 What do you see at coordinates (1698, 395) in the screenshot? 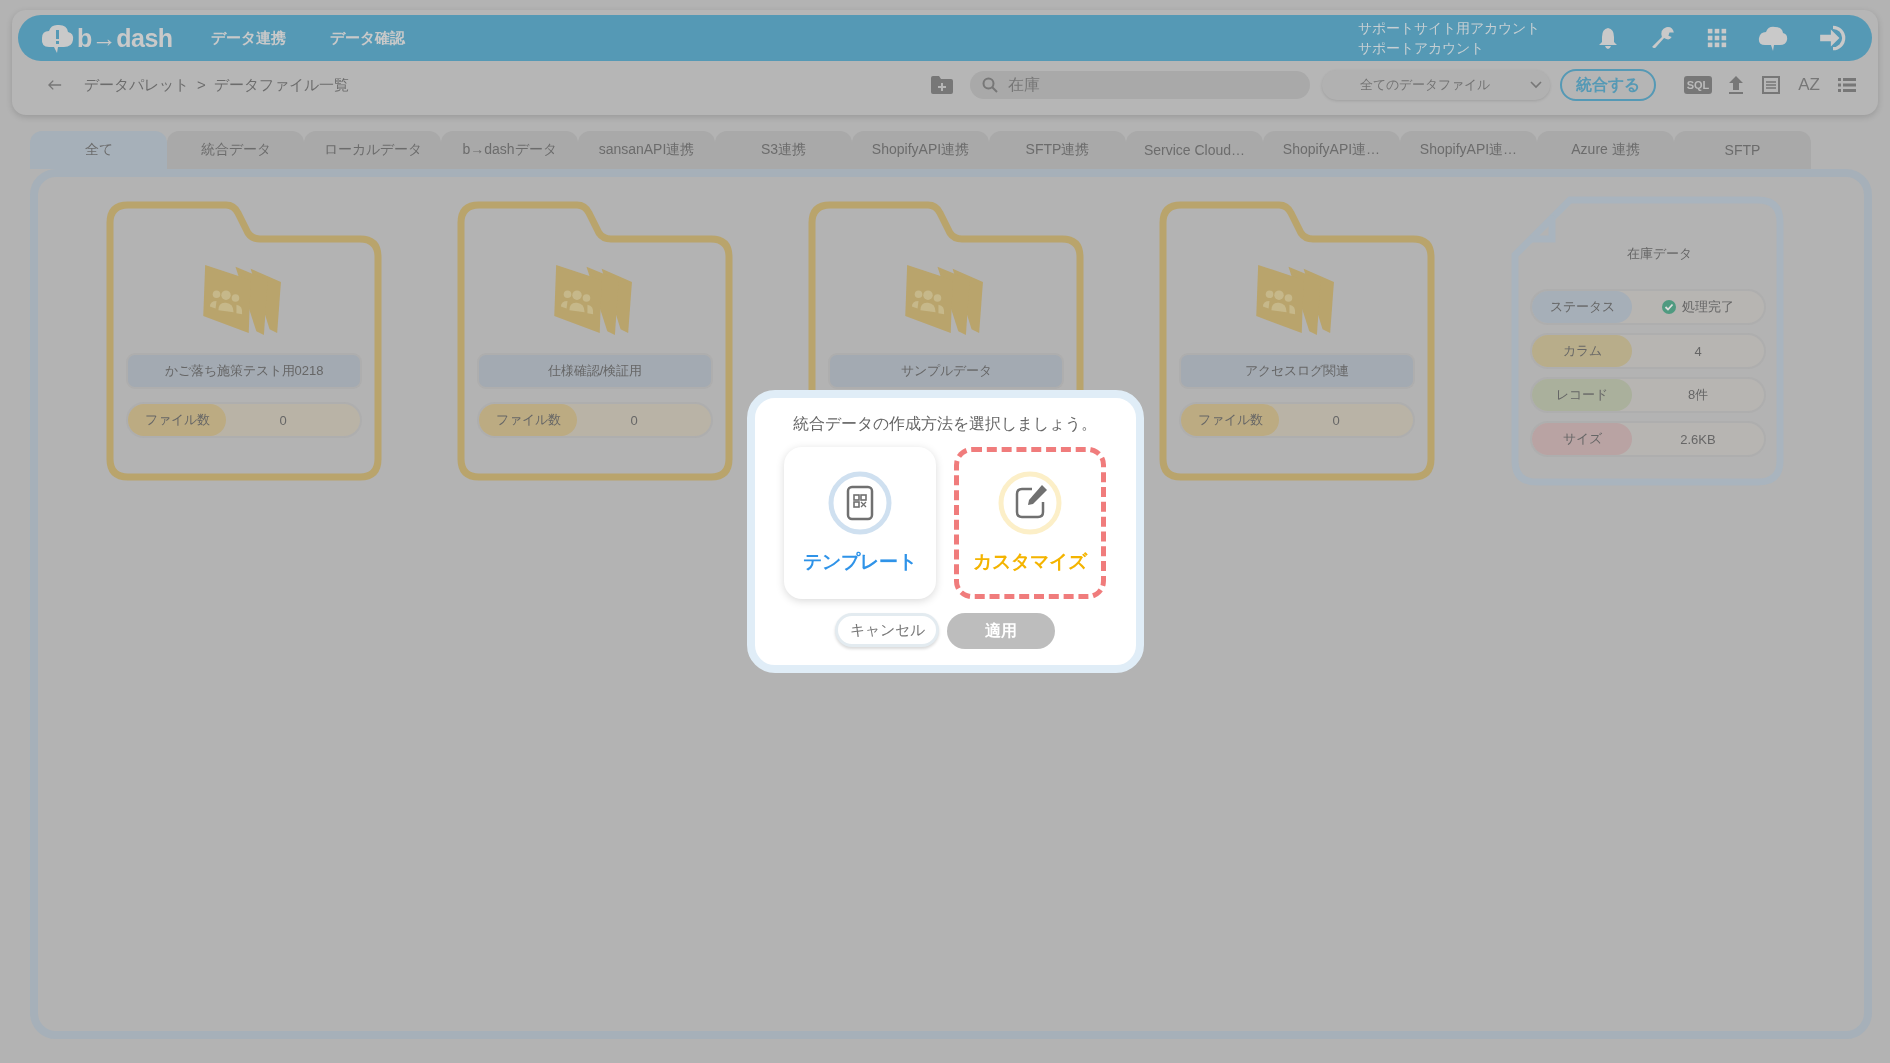
I see `info-value: 8件` at bounding box center [1698, 395].